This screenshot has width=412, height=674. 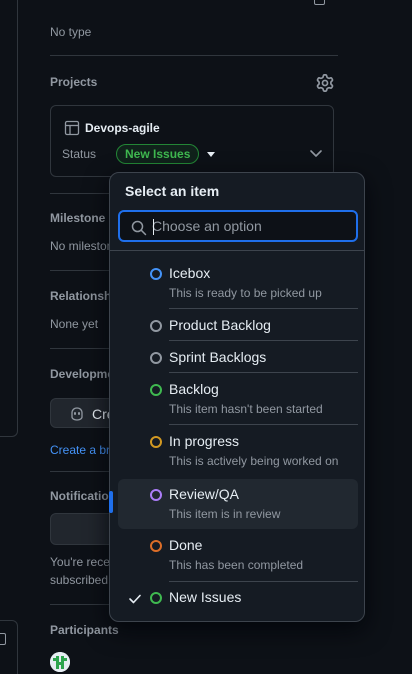 I want to click on milestone-title: Milestone, so click(x=78, y=218).